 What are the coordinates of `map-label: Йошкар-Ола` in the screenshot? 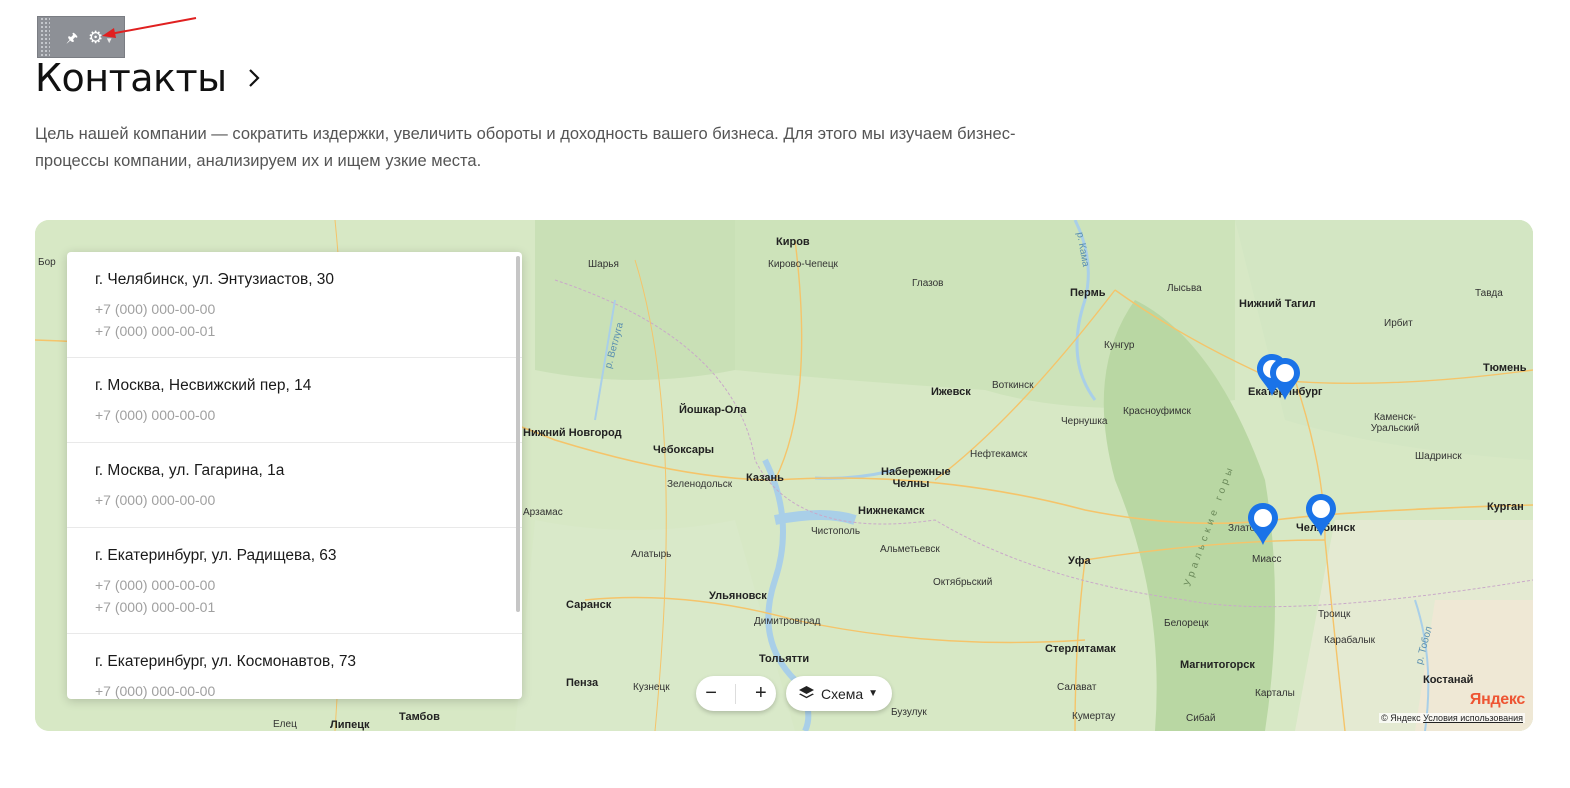 It's located at (713, 410).